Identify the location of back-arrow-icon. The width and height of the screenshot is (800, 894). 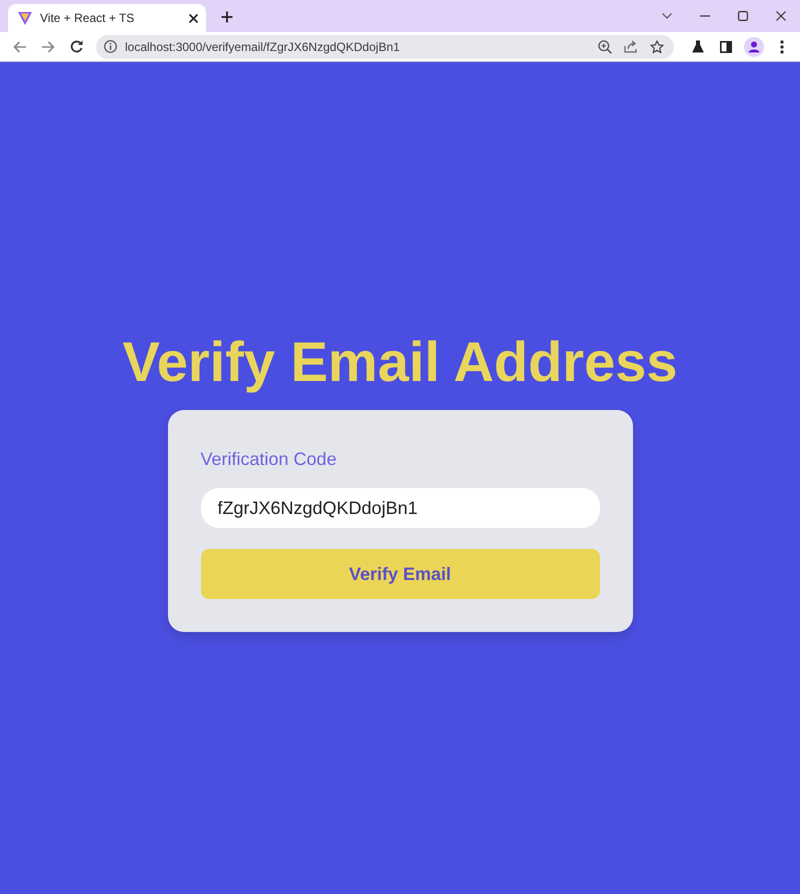
(20, 46).